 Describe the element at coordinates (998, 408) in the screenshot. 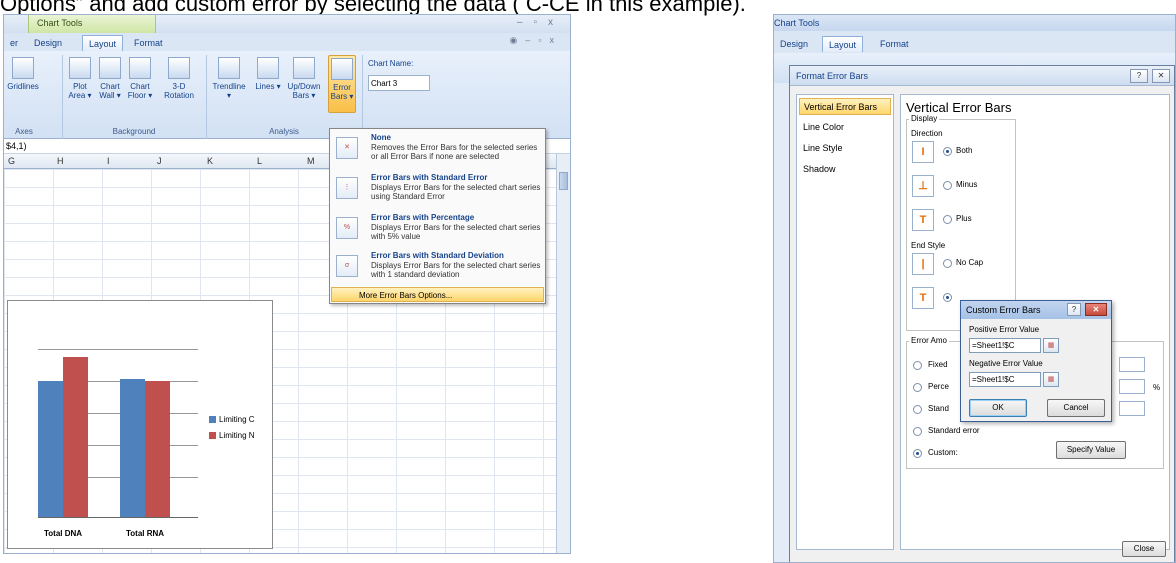

I see `ok-button: OK` at that location.